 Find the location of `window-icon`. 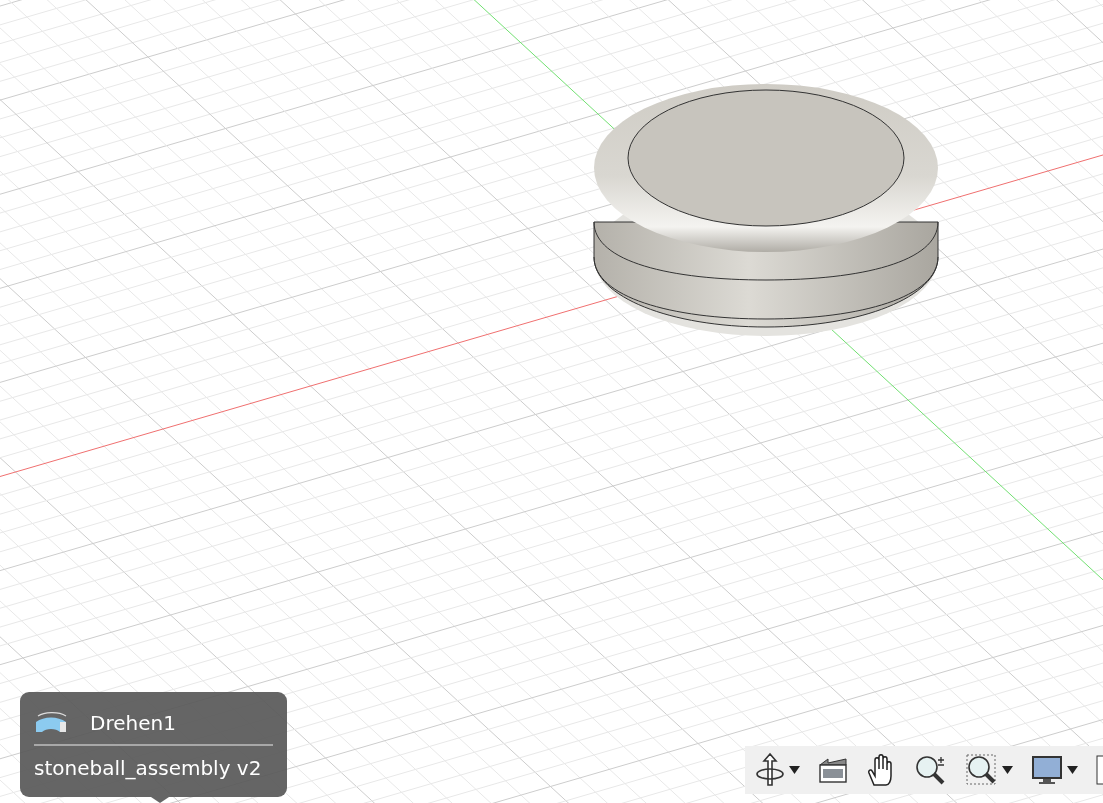

window-icon is located at coordinates (833, 770).